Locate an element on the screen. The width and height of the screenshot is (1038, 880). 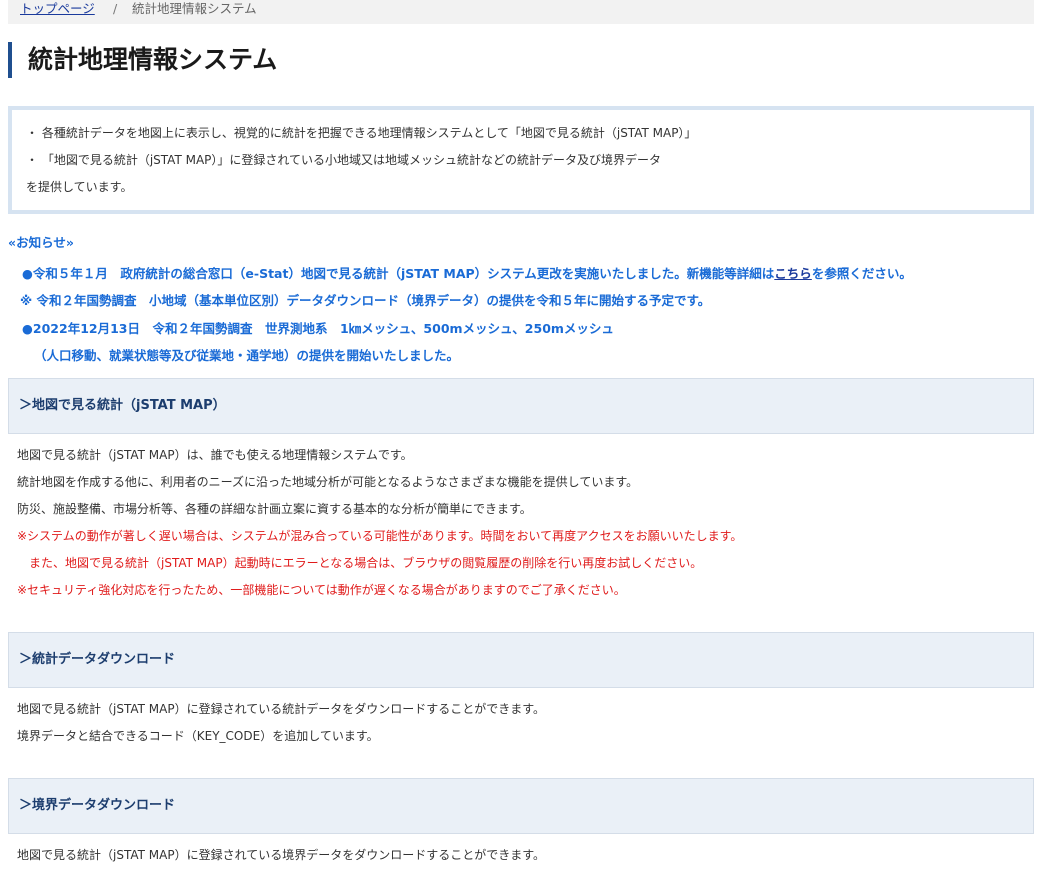
notice-details-link: こちら is located at coordinates (793, 273).